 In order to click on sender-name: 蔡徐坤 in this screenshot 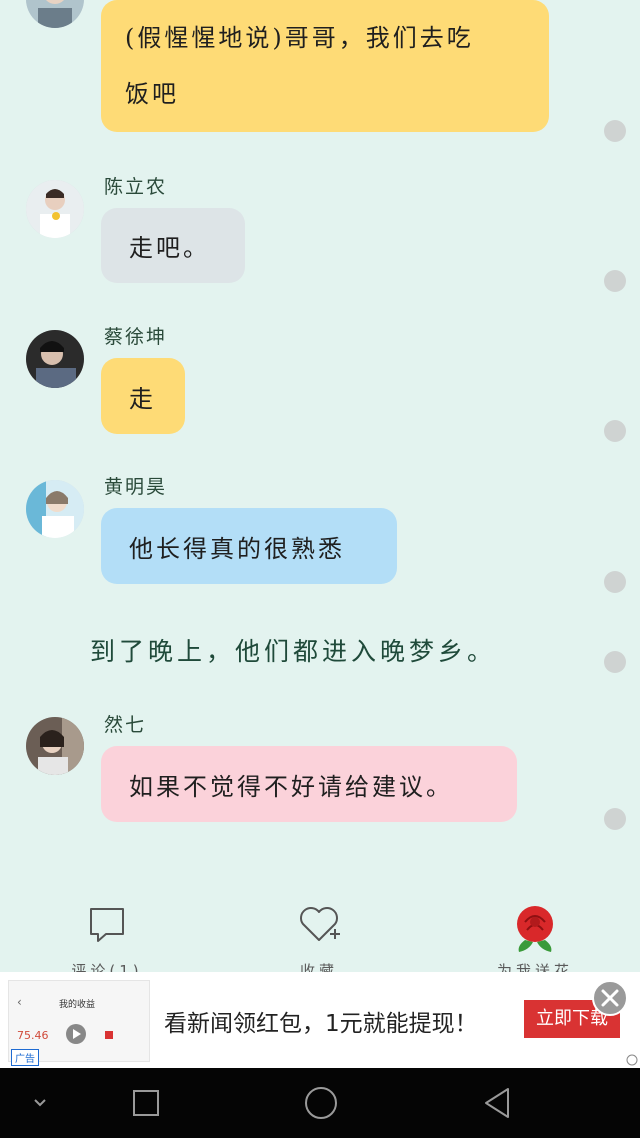, I will do `click(136, 337)`.